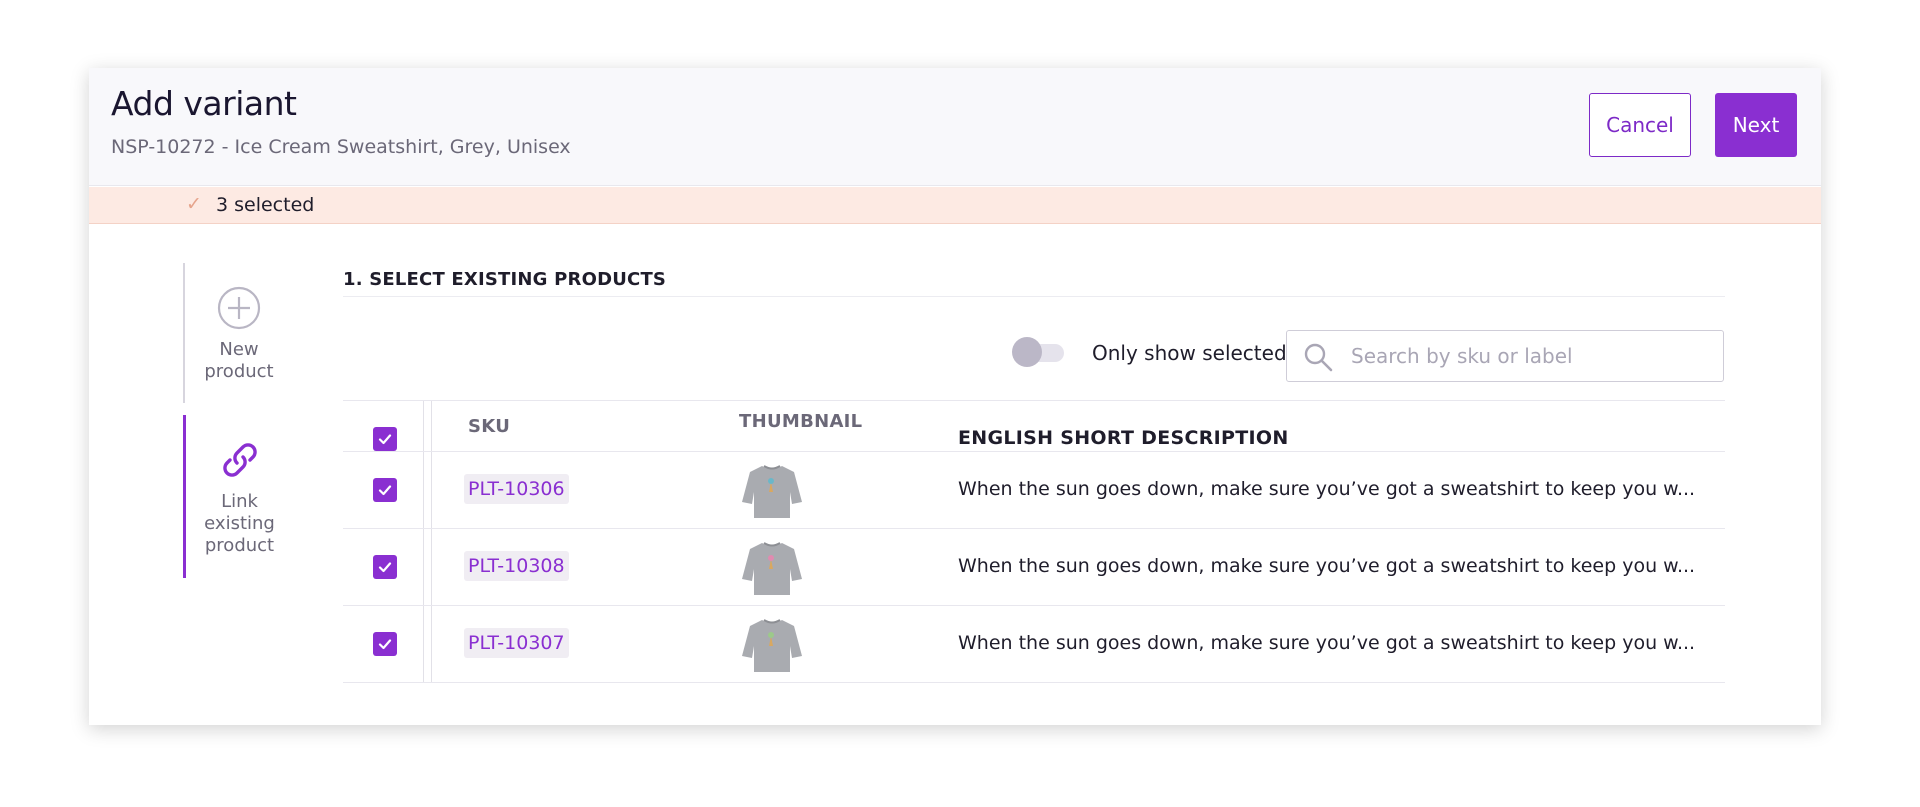 The width and height of the screenshot is (1920, 807). Describe the element at coordinates (204, 103) in the screenshot. I see `page-title: Add variant` at that location.